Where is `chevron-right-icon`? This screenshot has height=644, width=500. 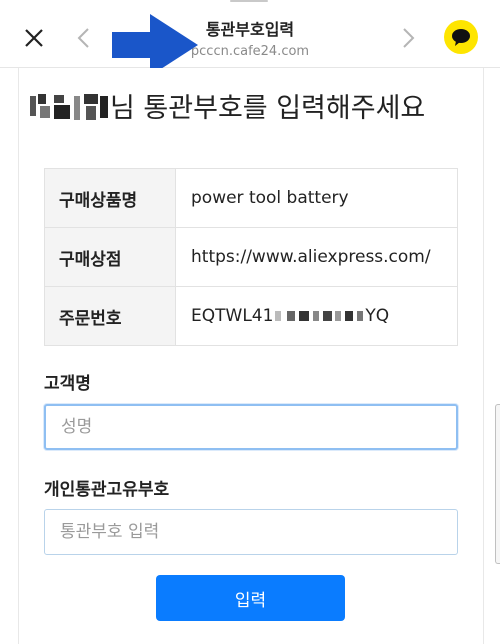
chevron-right-icon is located at coordinates (409, 38).